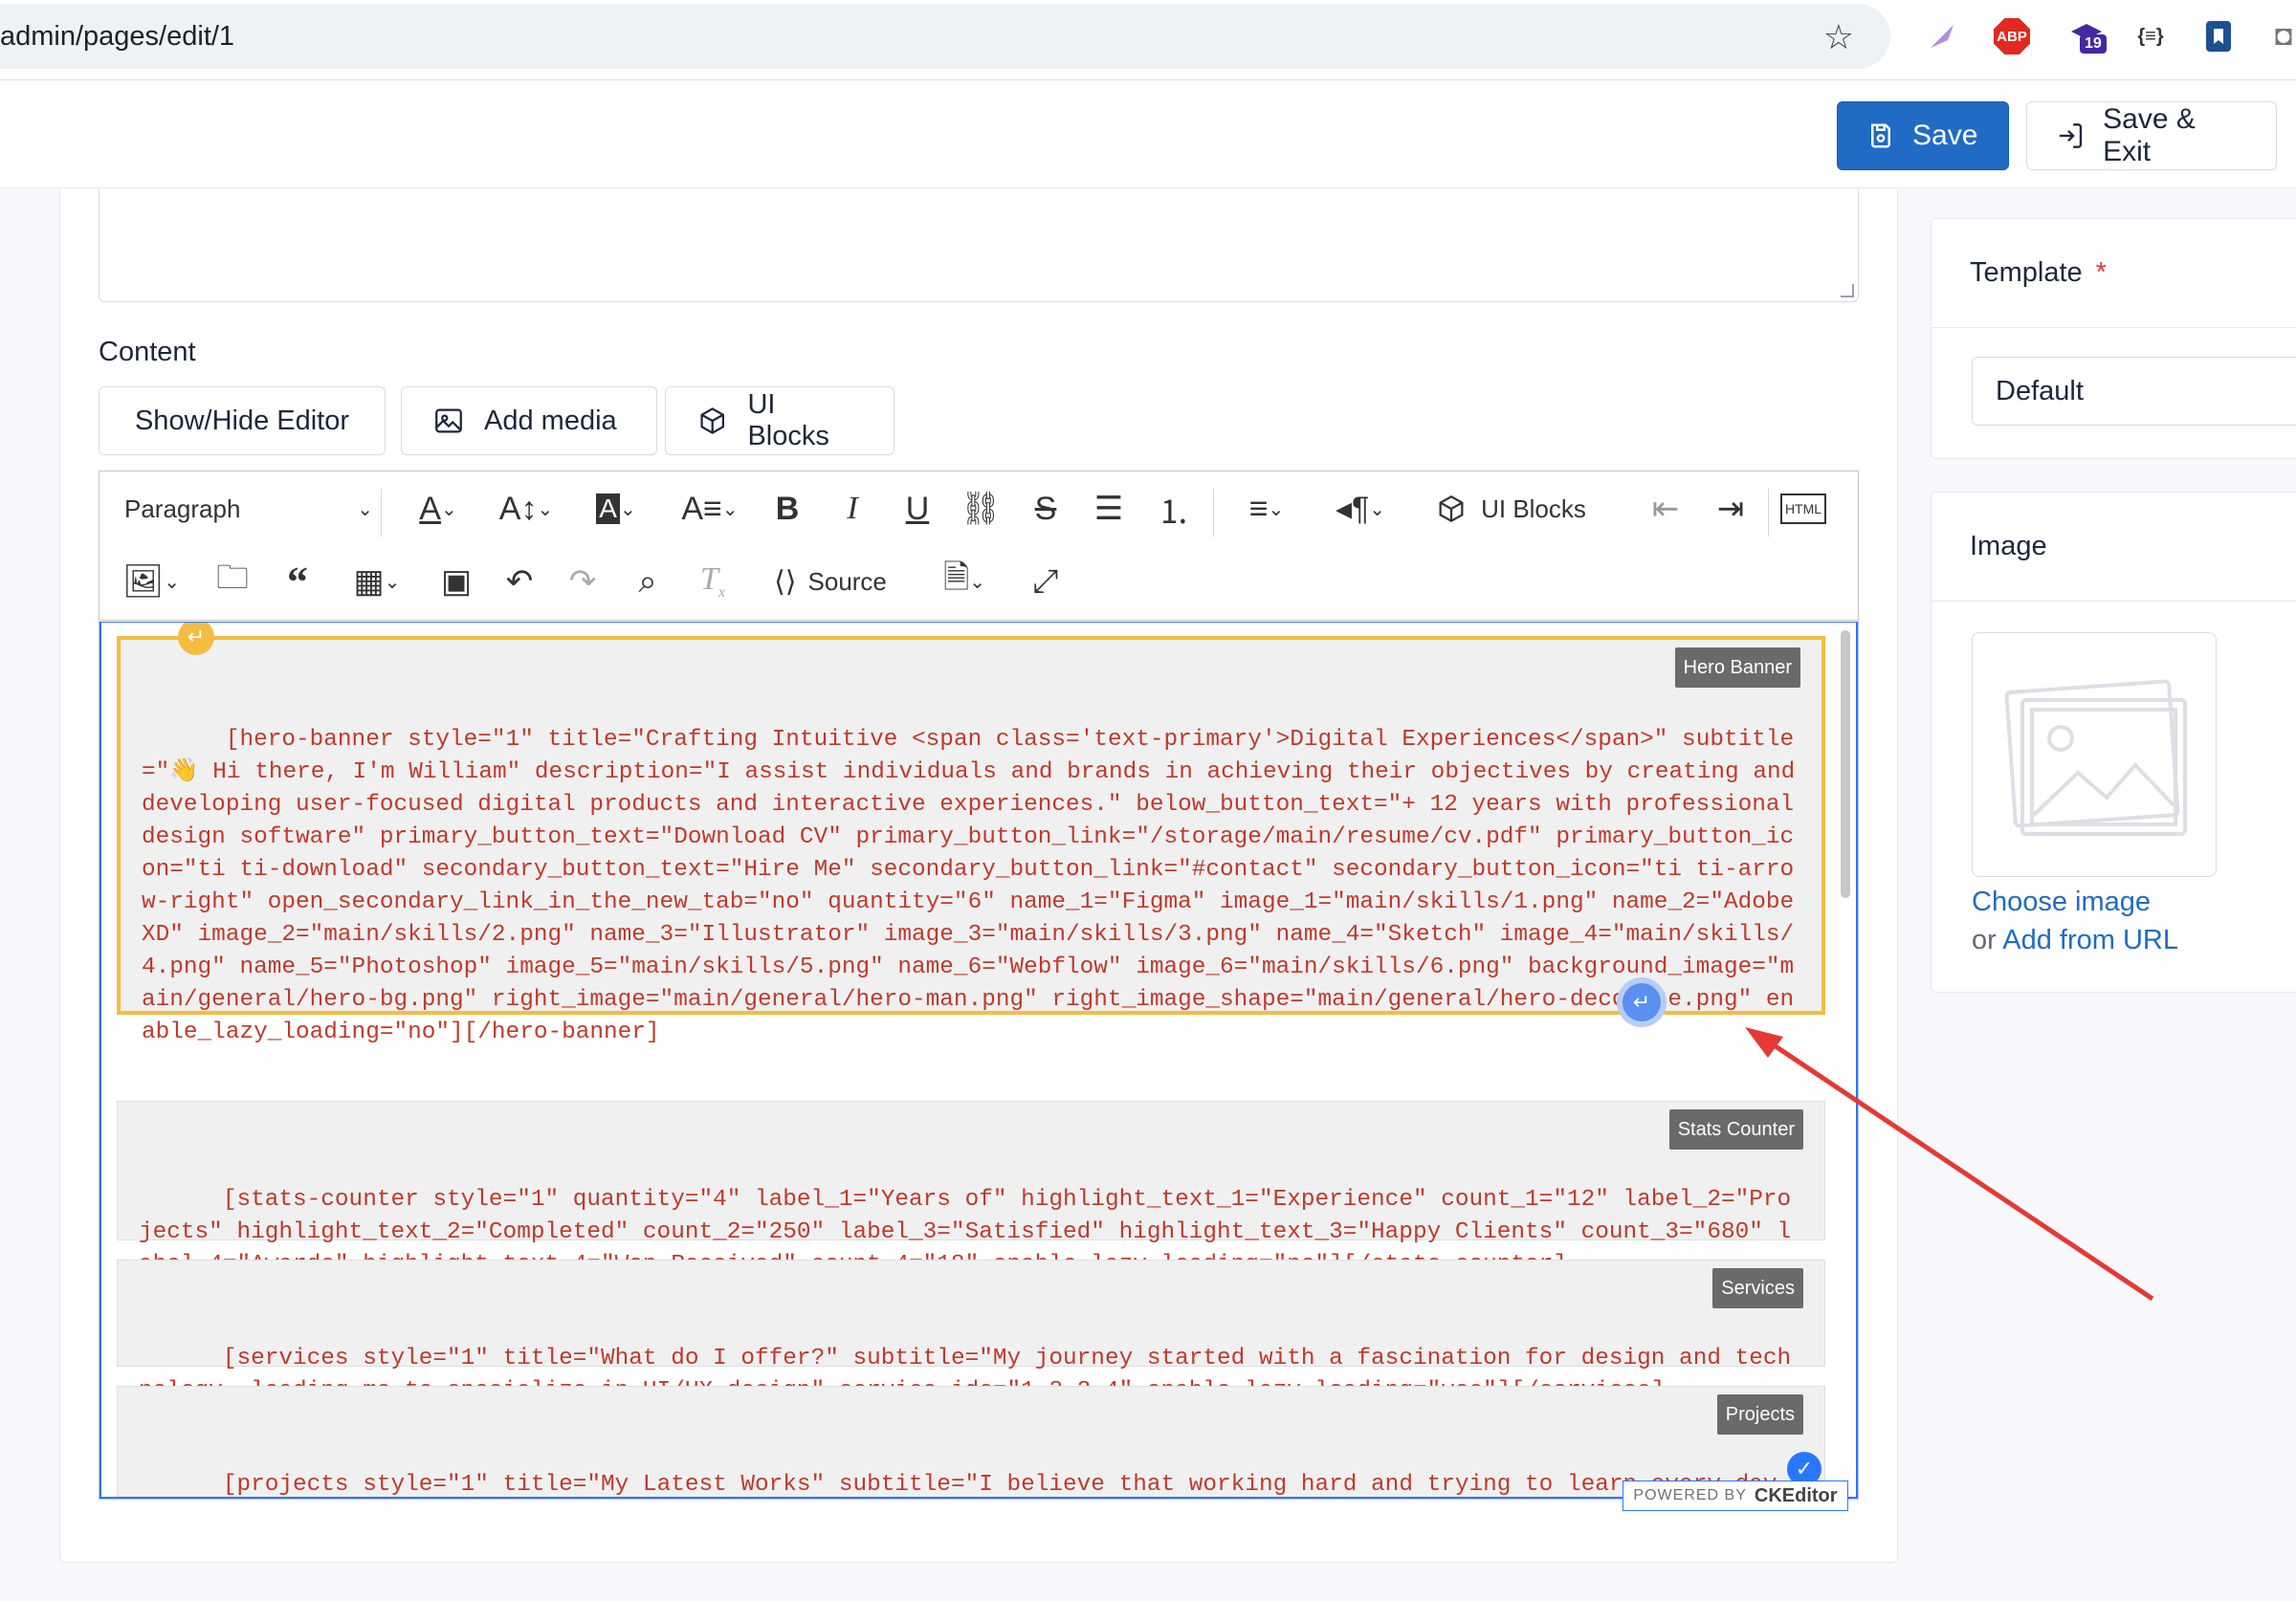 Image resolution: width=2296 pixels, height=1601 pixels. Describe the element at coordinates (2134, 392) in the screenshot. I see `template-select: Default` at that location.